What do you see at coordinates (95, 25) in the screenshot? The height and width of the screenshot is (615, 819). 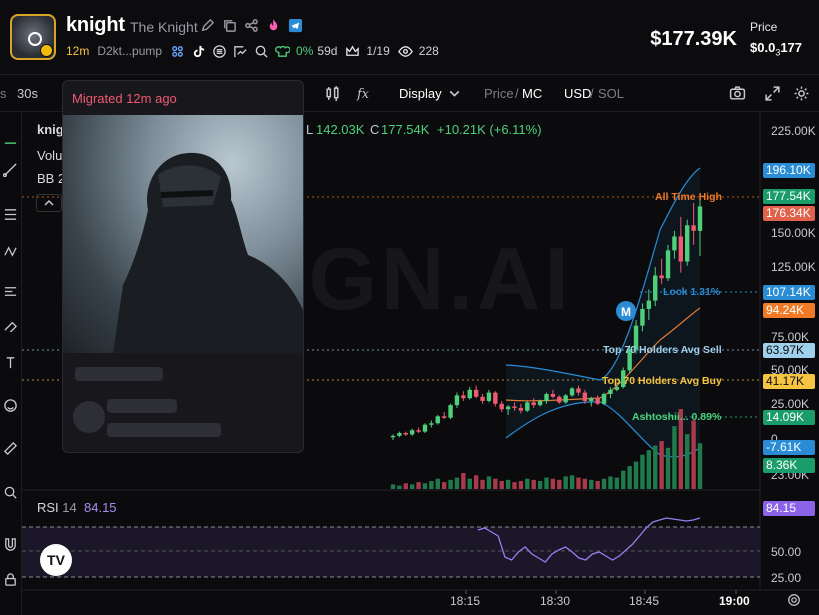 I see `token-symbol: knight` at bounding box center [95, 25].